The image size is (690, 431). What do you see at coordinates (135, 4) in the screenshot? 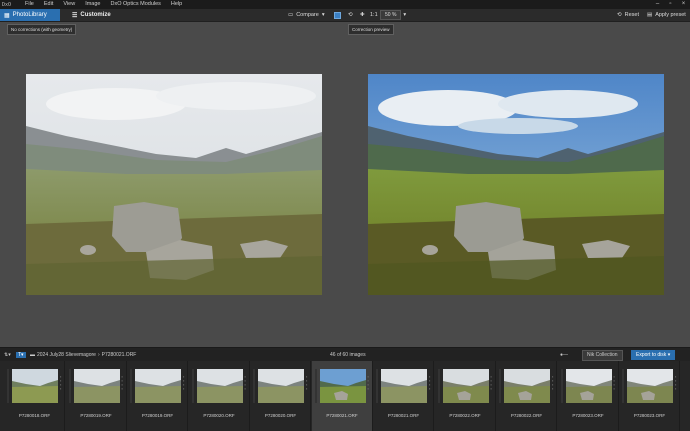
I see `menu-optics-modules: DxO Optics Modules` at bounding box center [135, 4].